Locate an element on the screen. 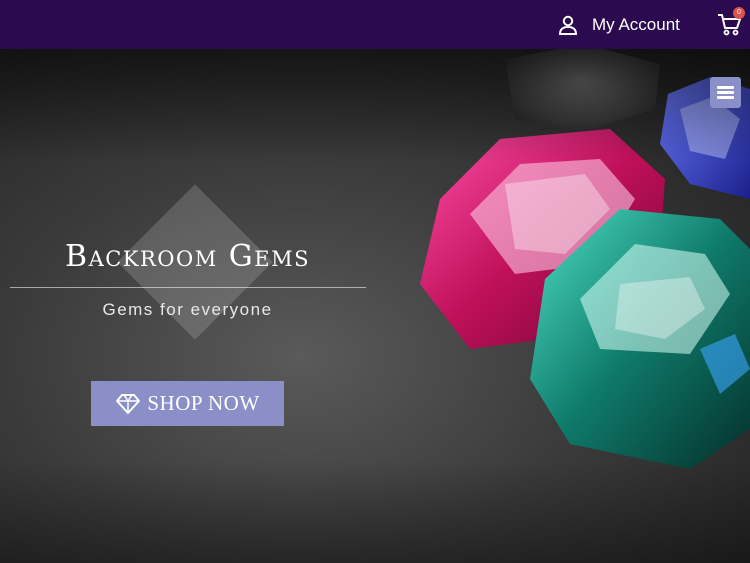 The image size is (750, 563). cart-count-badge: 0 is located at coordinates (739, 13).